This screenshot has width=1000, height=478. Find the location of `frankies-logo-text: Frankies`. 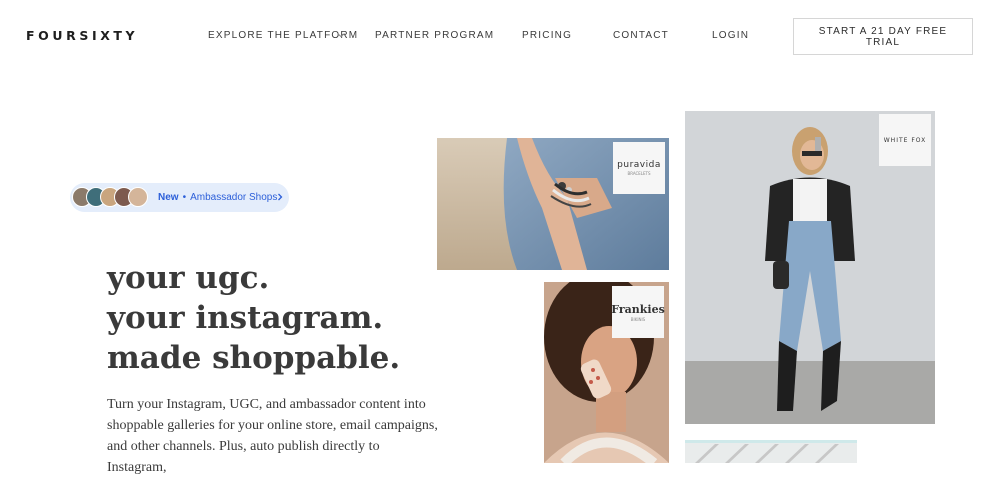

frankies-logo-text: Frankies is located at coordinates (638, 309).